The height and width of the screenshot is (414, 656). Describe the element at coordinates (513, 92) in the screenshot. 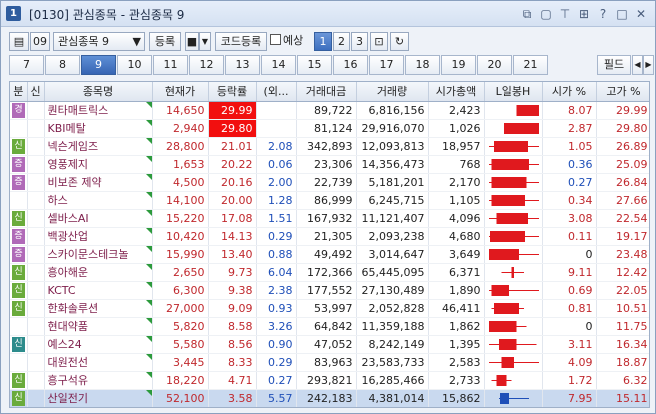

I see `col-header-daily-candle: L일봉H` at that location.